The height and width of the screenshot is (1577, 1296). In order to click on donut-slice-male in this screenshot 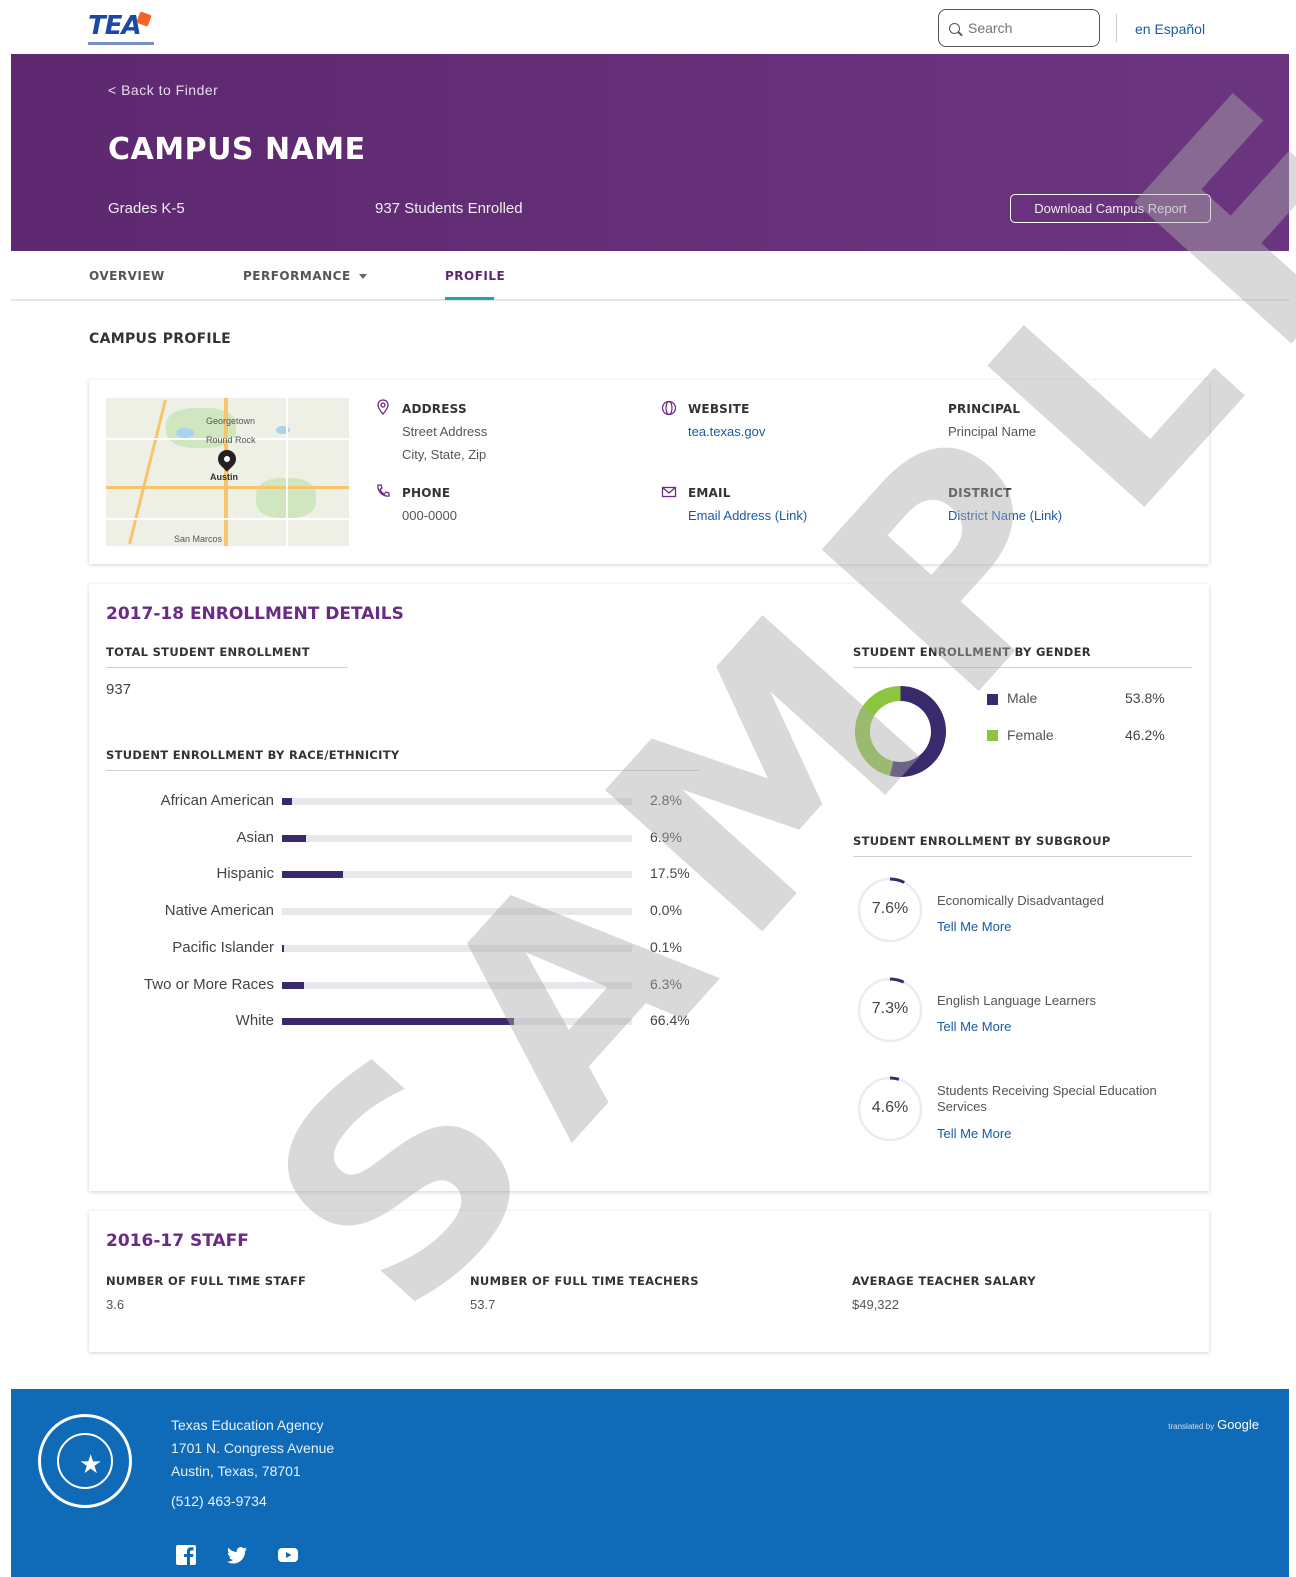, I will do `click(917, 731)`.